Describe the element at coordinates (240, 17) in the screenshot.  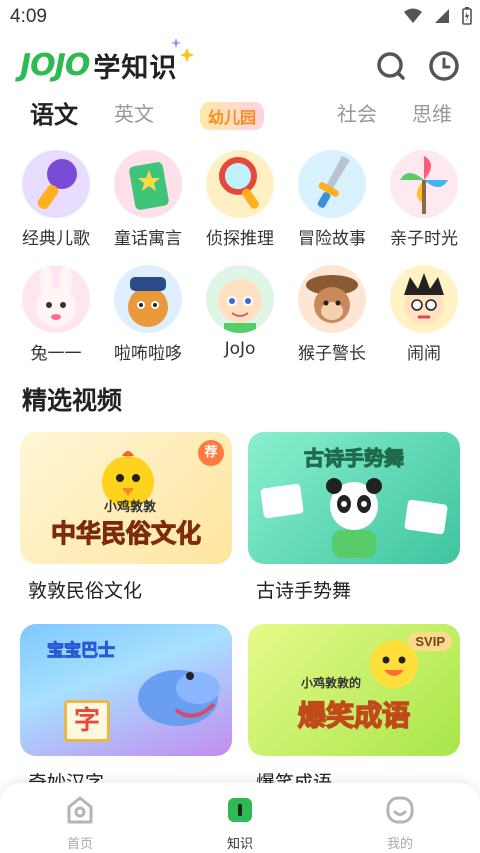
I see `status-bar: 4:09` at that location.